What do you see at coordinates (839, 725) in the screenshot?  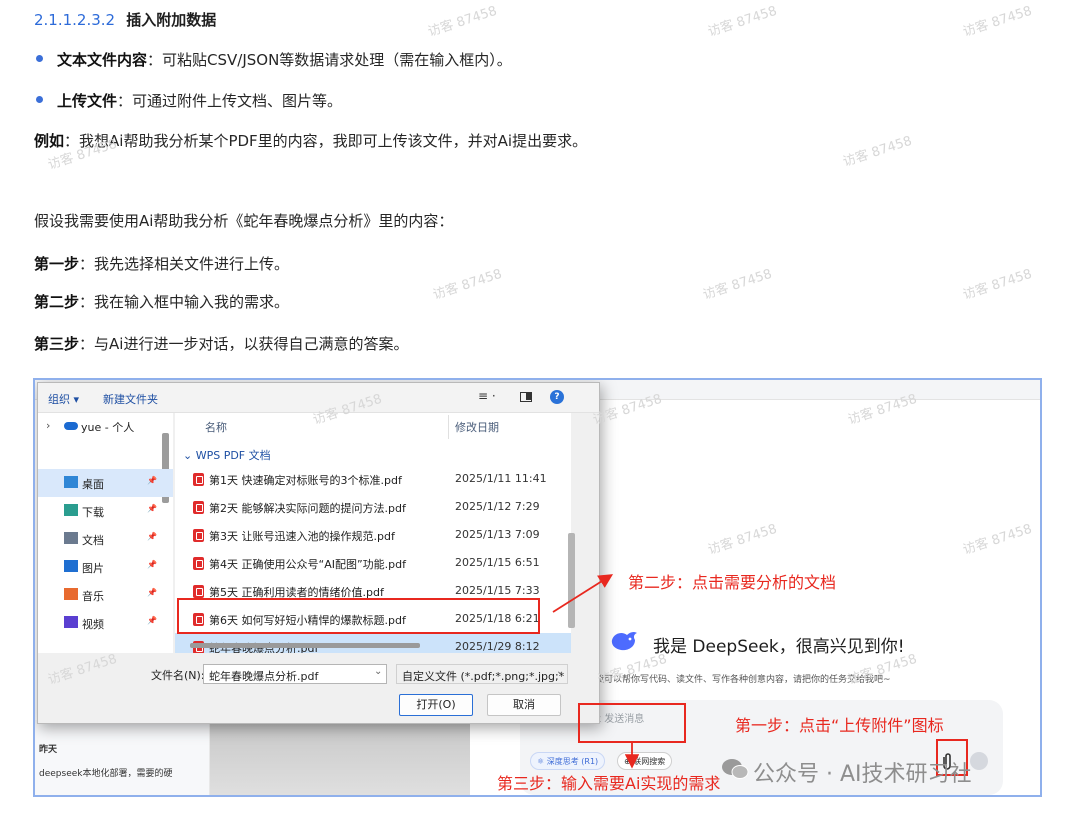 I see `step1-annotation: 第一步：点击“上传附件”图标` at bounding box center [839, 725].